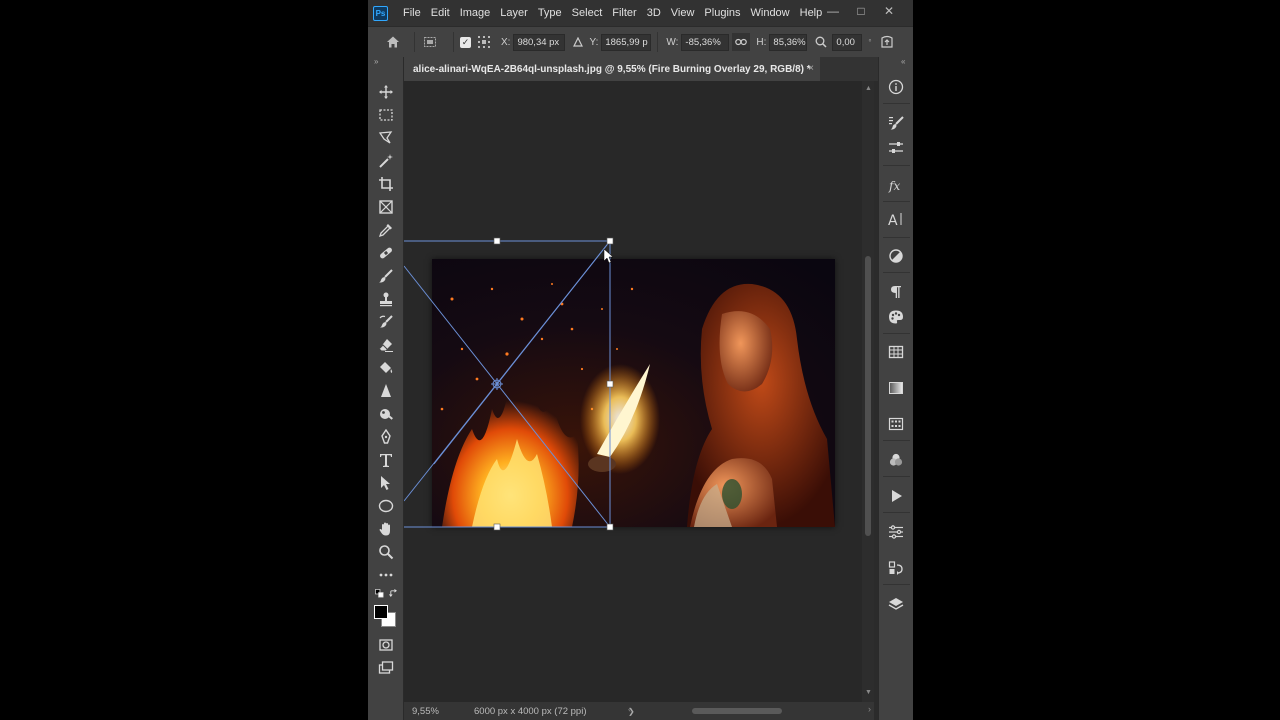 The image size is (1280, 720). I want to click on vertical-scrollbar: ▲ ▼, so click(868, 391).